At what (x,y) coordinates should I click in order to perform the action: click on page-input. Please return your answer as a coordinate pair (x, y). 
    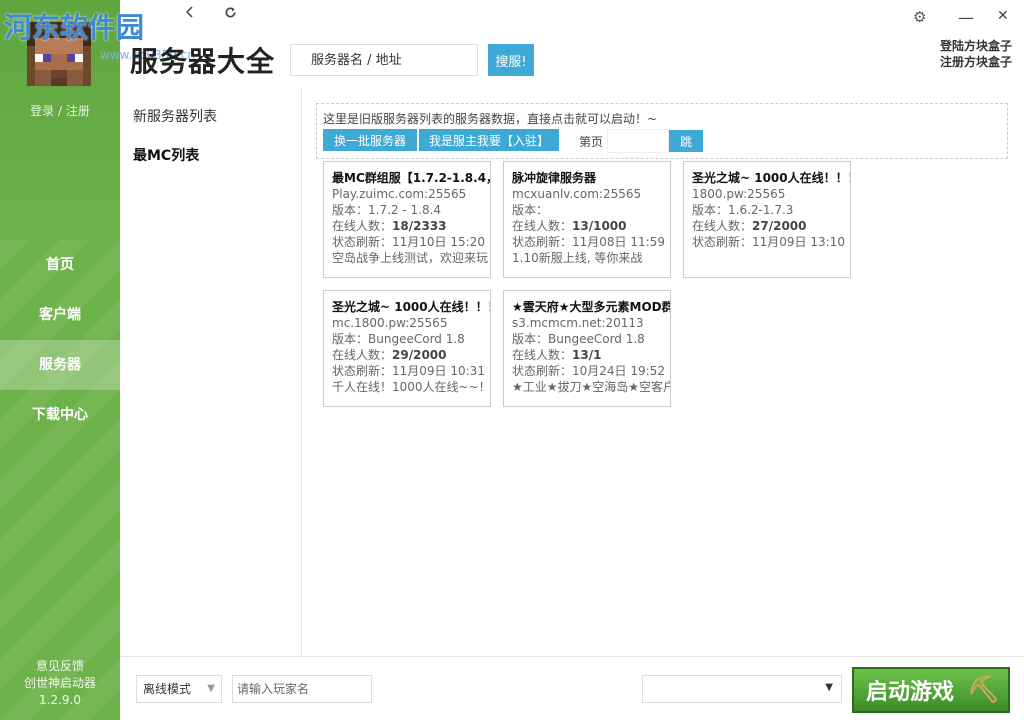
    Looking at the image, I should click on (638, 141).